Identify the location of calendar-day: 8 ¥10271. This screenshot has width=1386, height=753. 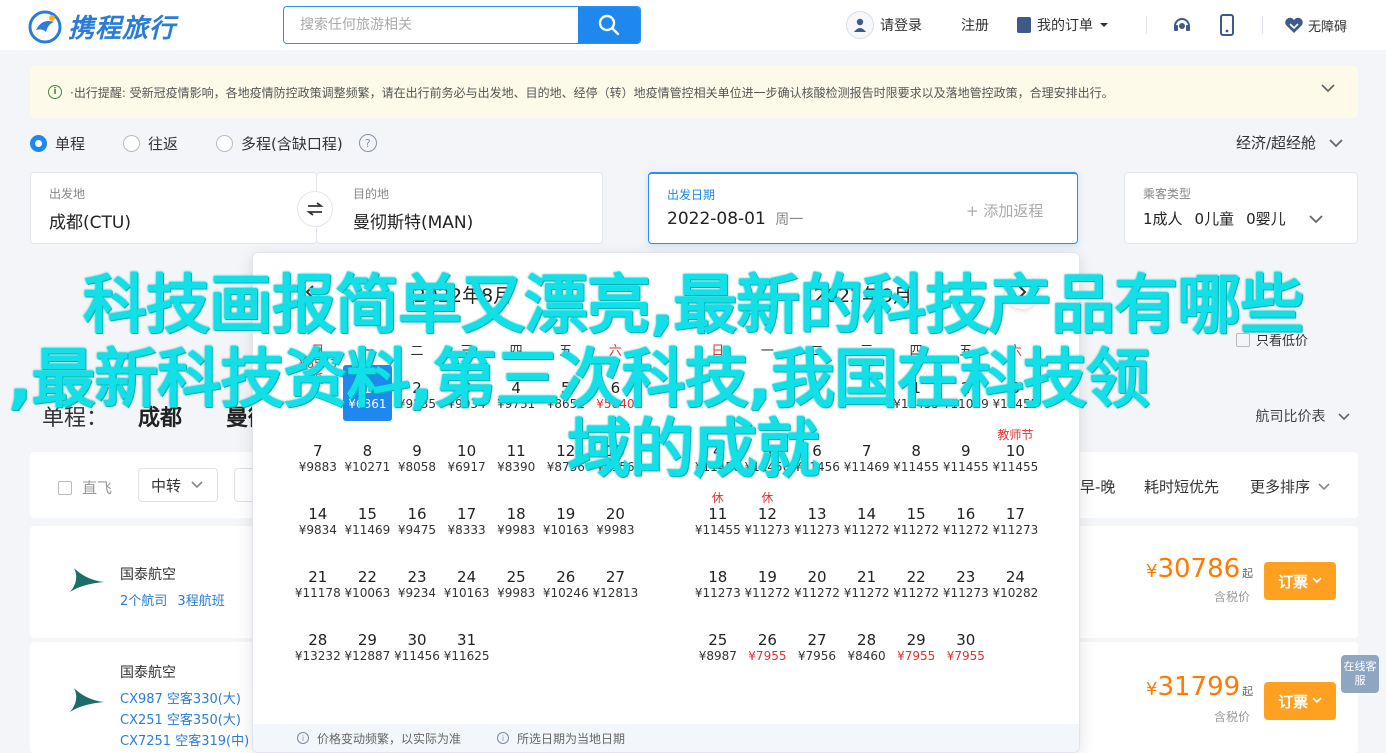
(368, 456).